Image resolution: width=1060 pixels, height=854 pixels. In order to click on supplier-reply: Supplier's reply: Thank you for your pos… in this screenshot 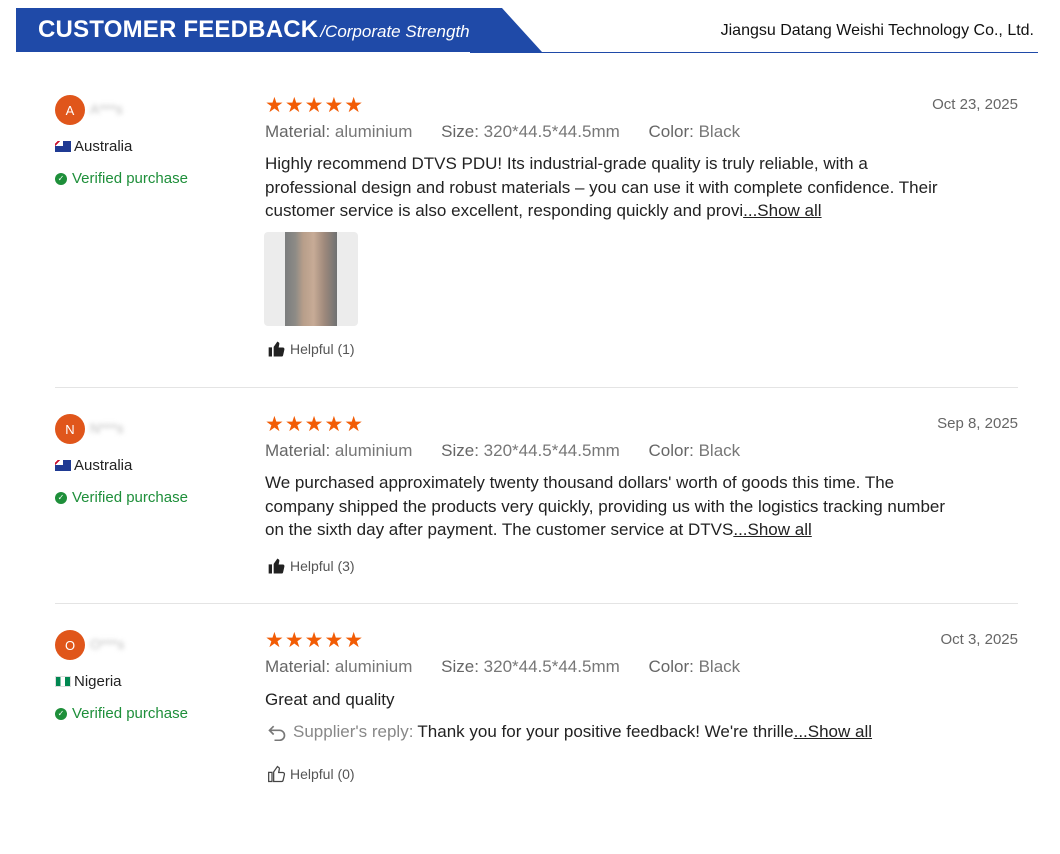, I will do `click(569, 732)`.